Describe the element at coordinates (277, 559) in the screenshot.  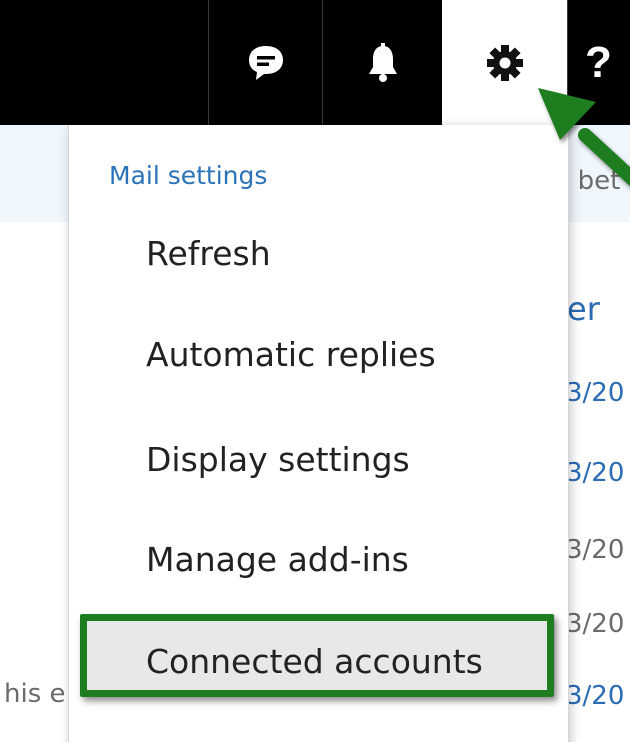
I see `menu-item-manage-add-ins: Manage add-ins` at that location.